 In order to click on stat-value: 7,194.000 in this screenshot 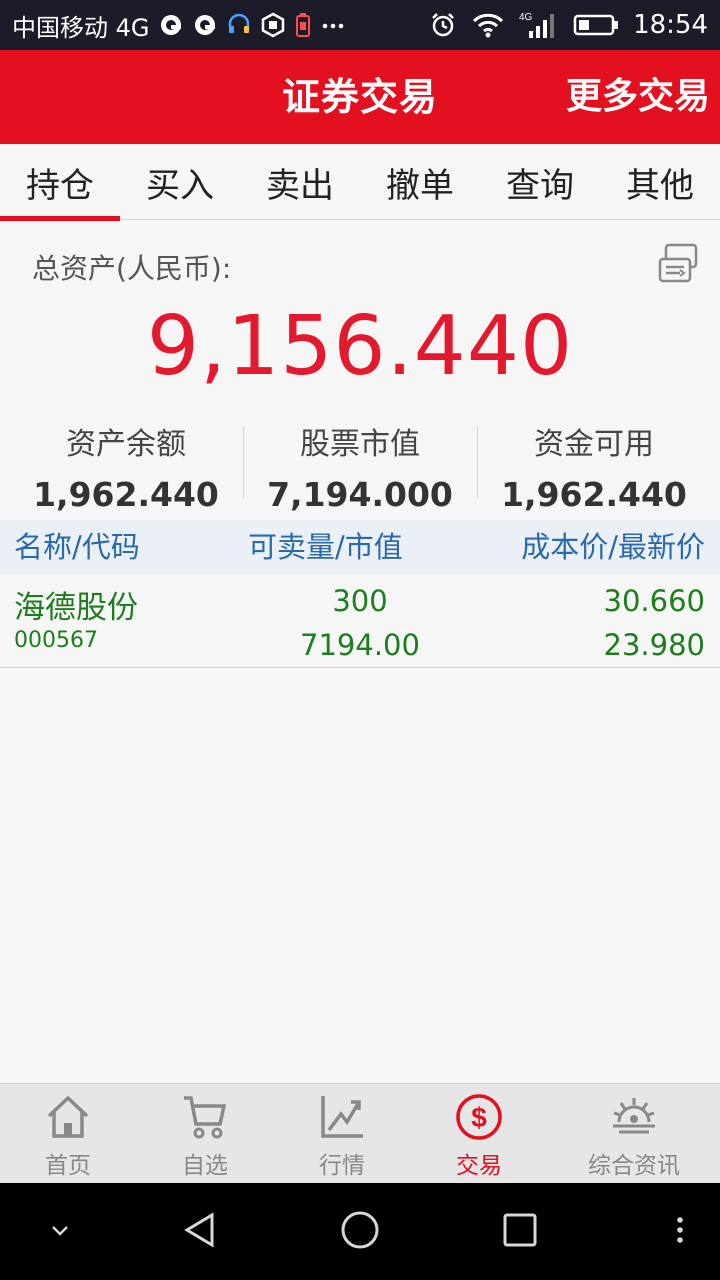, I will do `click(360, 494)`.